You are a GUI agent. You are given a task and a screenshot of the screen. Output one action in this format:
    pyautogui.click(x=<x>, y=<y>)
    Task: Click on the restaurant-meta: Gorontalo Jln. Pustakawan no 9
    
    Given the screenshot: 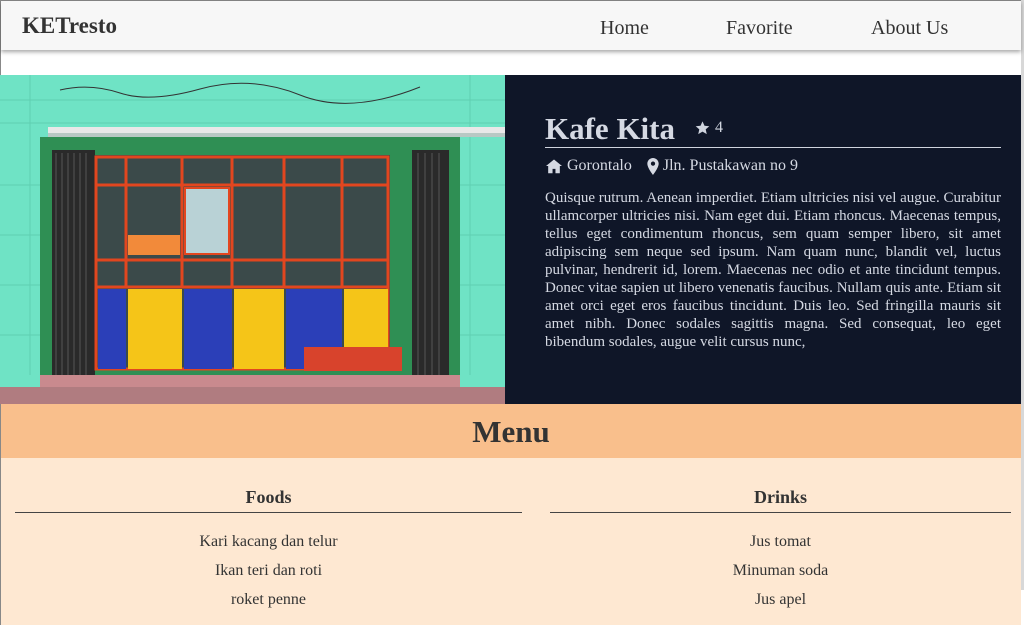 What is the action you would take?
    pyautogui.click(x=679, y=166)
    